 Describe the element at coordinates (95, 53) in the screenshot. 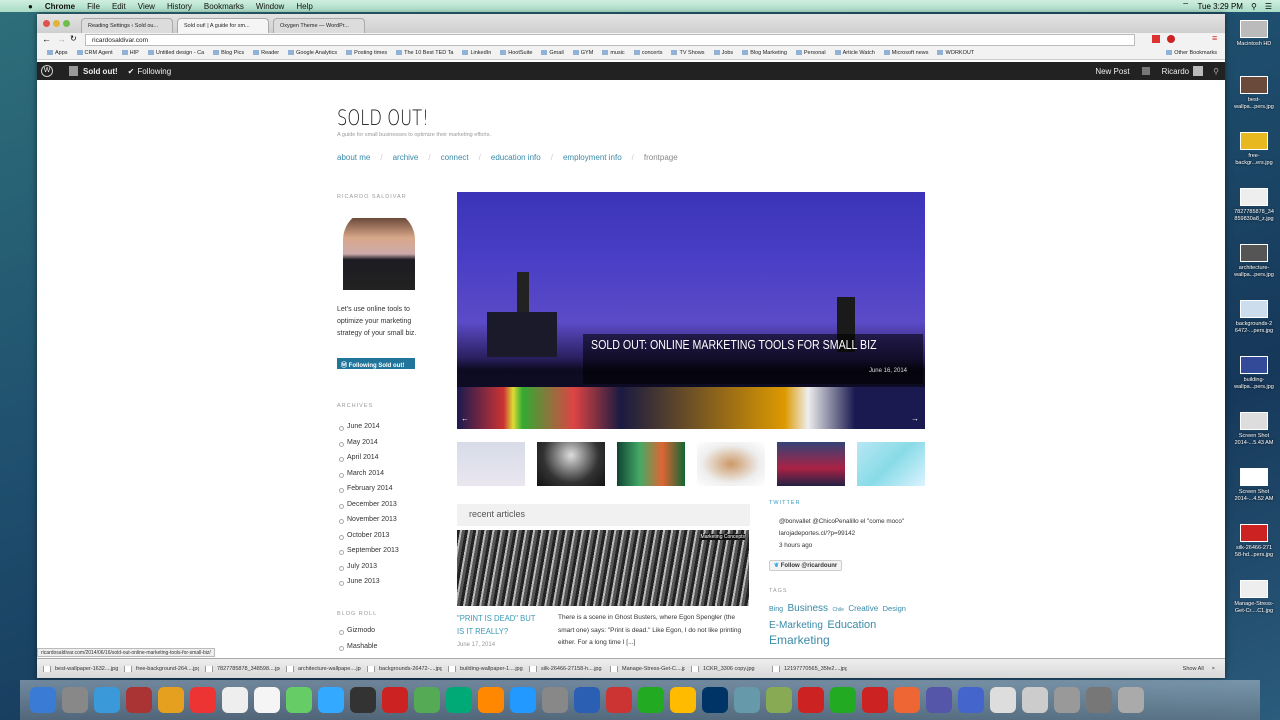

I see `bookmark: CRM Agent` at that location.